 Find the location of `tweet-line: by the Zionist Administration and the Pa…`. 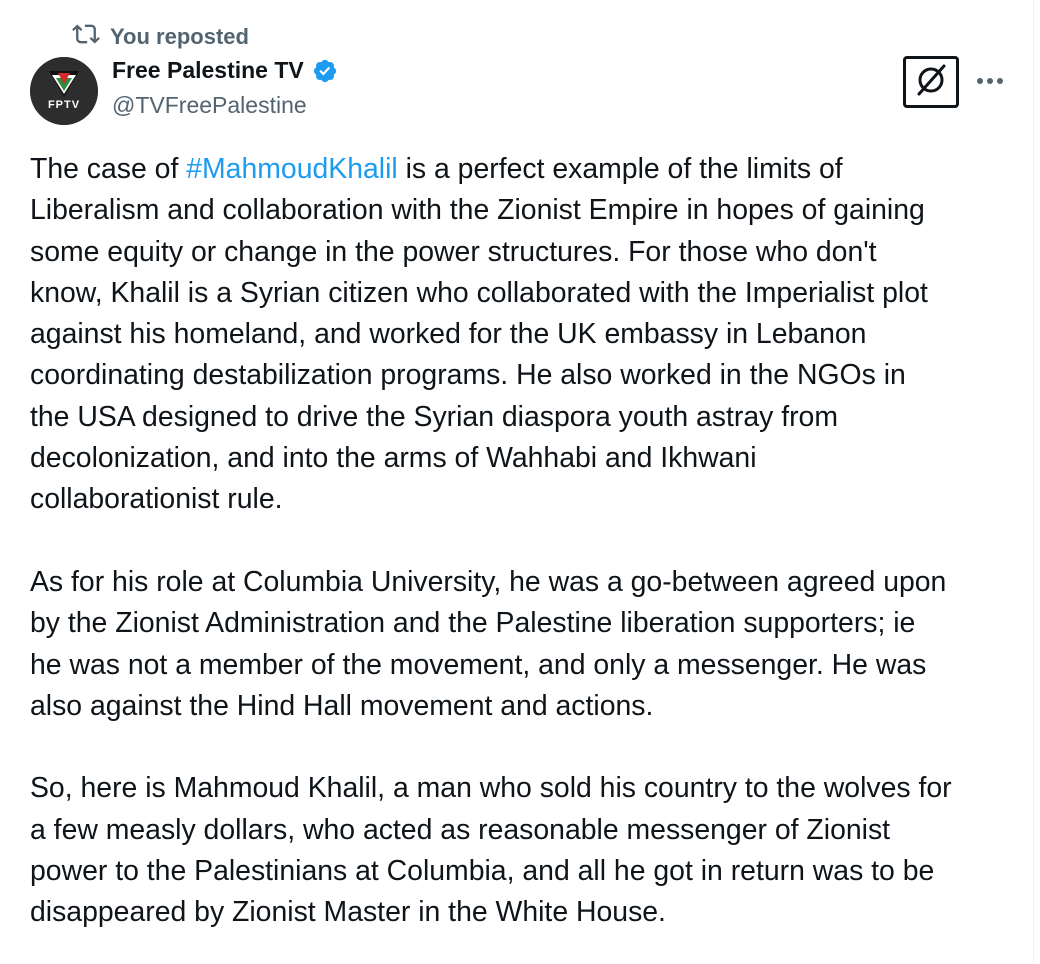

tweet-line: by the Zionist Administration and the Pa… is located at coordinates (473, 623).